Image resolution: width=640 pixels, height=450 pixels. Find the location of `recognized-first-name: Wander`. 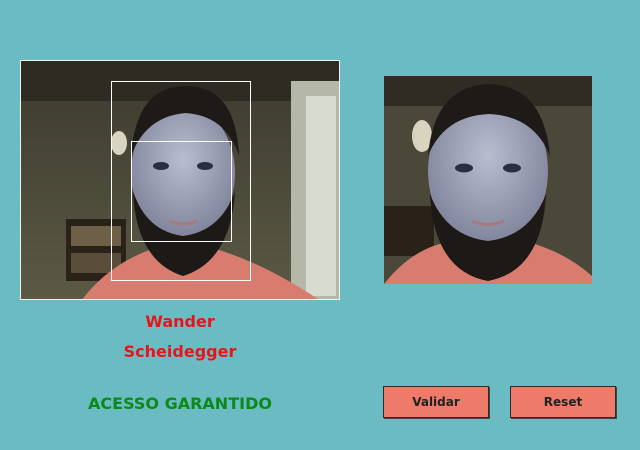

recognized-first-name: Wander is located at coordinates (180, 321).